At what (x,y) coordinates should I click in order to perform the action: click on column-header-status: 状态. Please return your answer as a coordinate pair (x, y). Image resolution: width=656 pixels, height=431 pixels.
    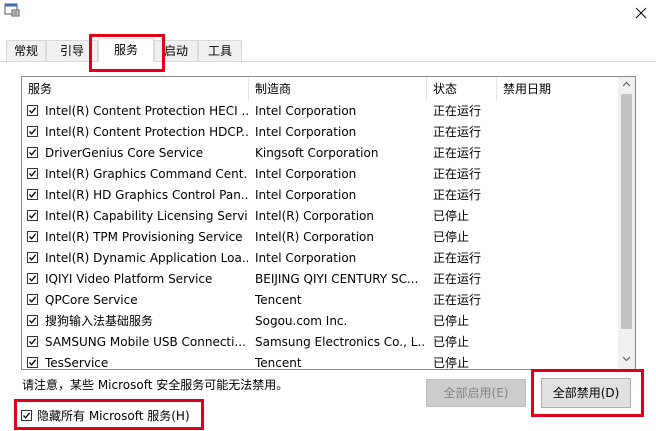
    Looking at the image, I should click on (462, 89).